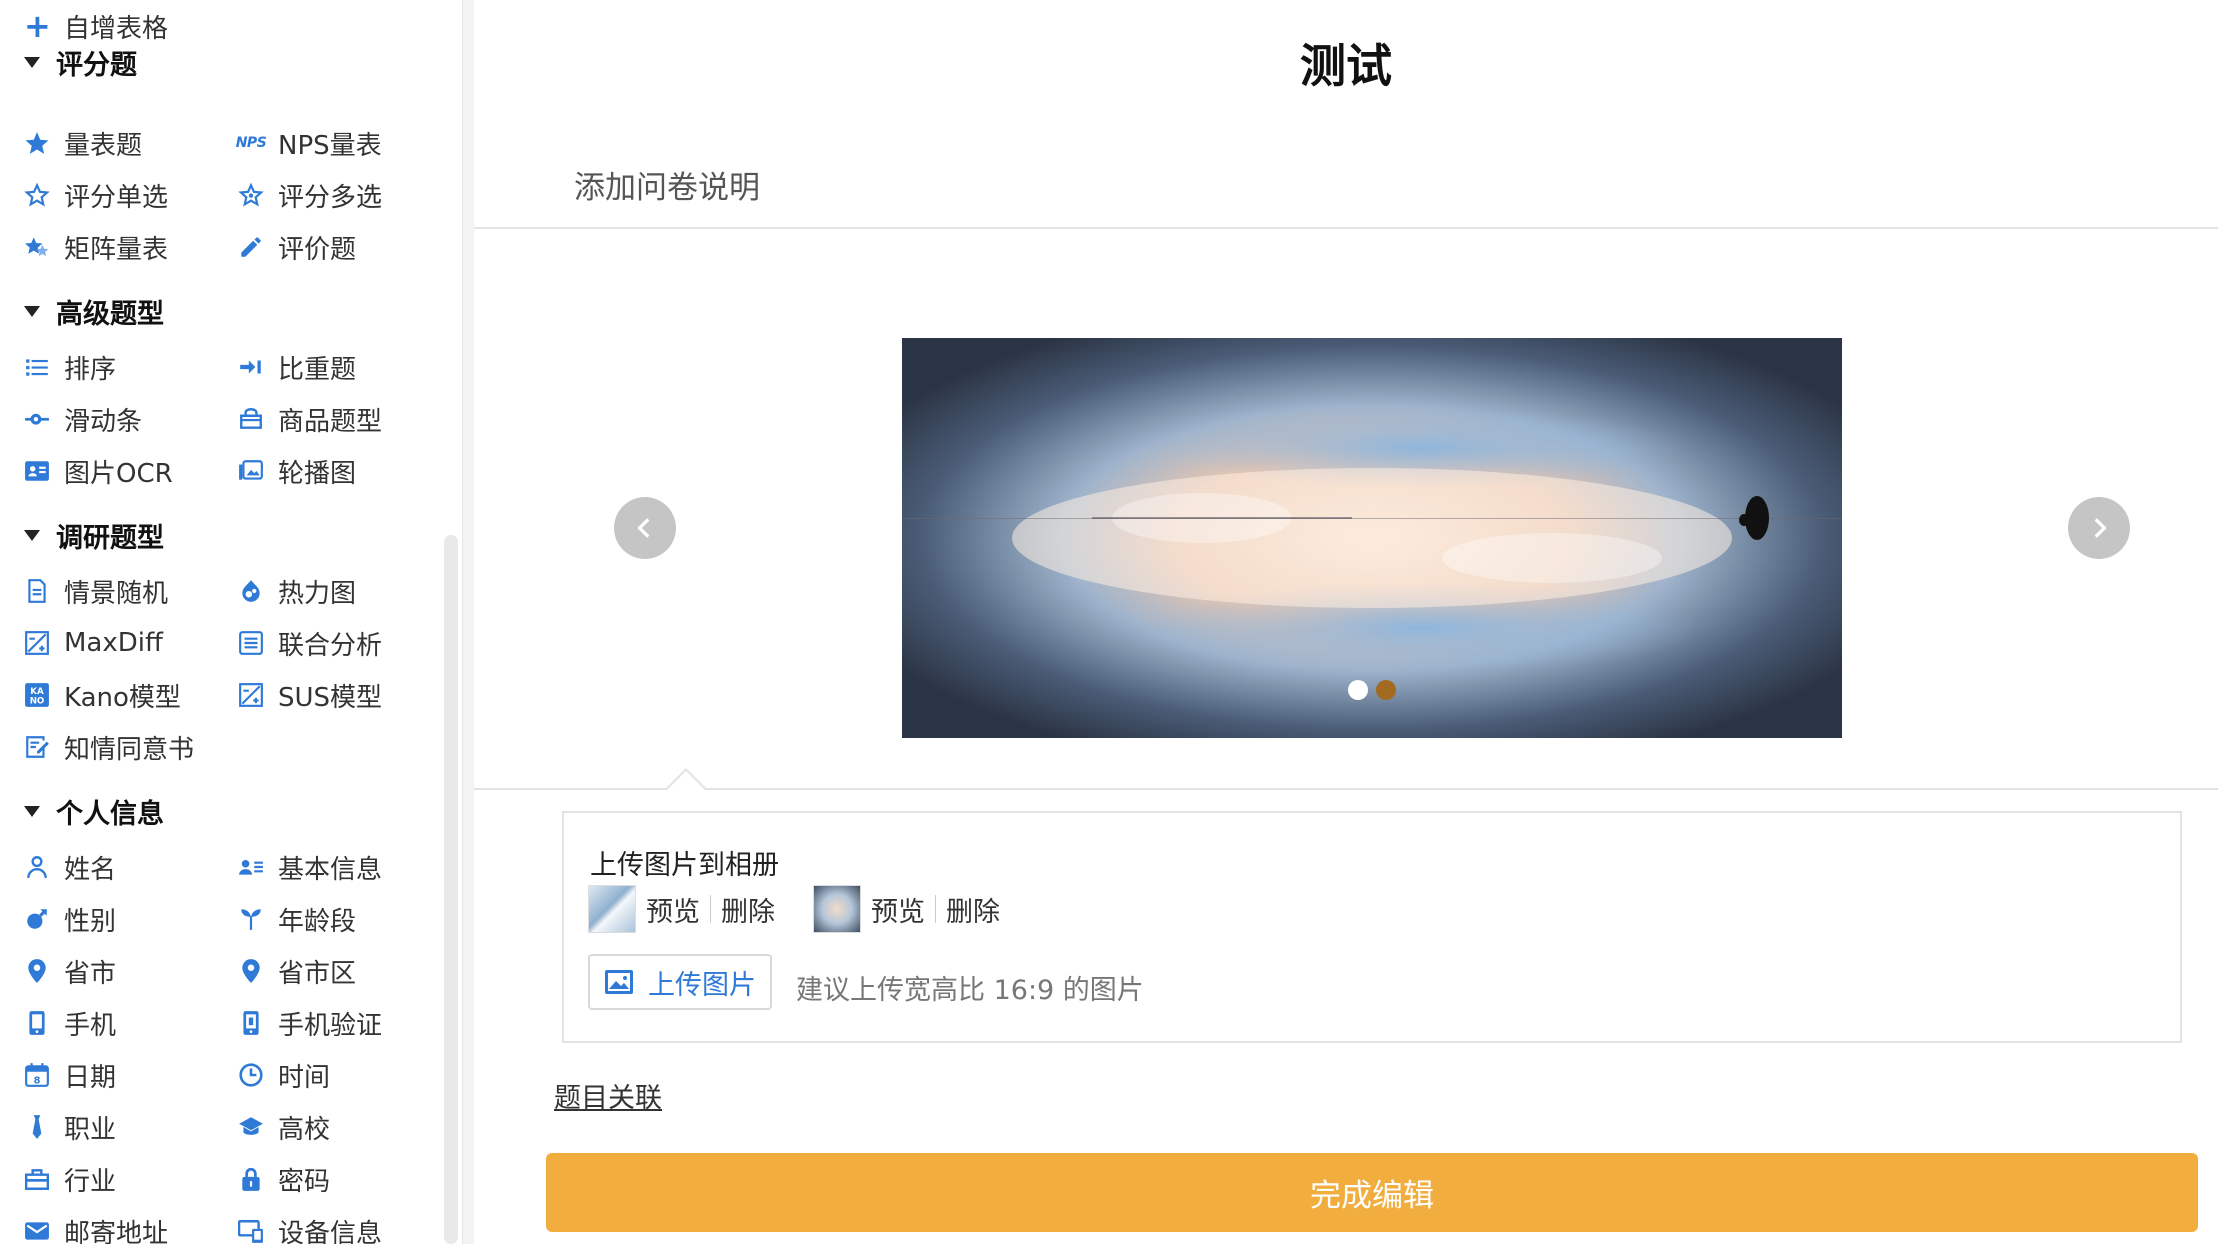 The width and height of the screenshot is (2218, 1244). I want to click on star-half-icon, so click(37, 247).